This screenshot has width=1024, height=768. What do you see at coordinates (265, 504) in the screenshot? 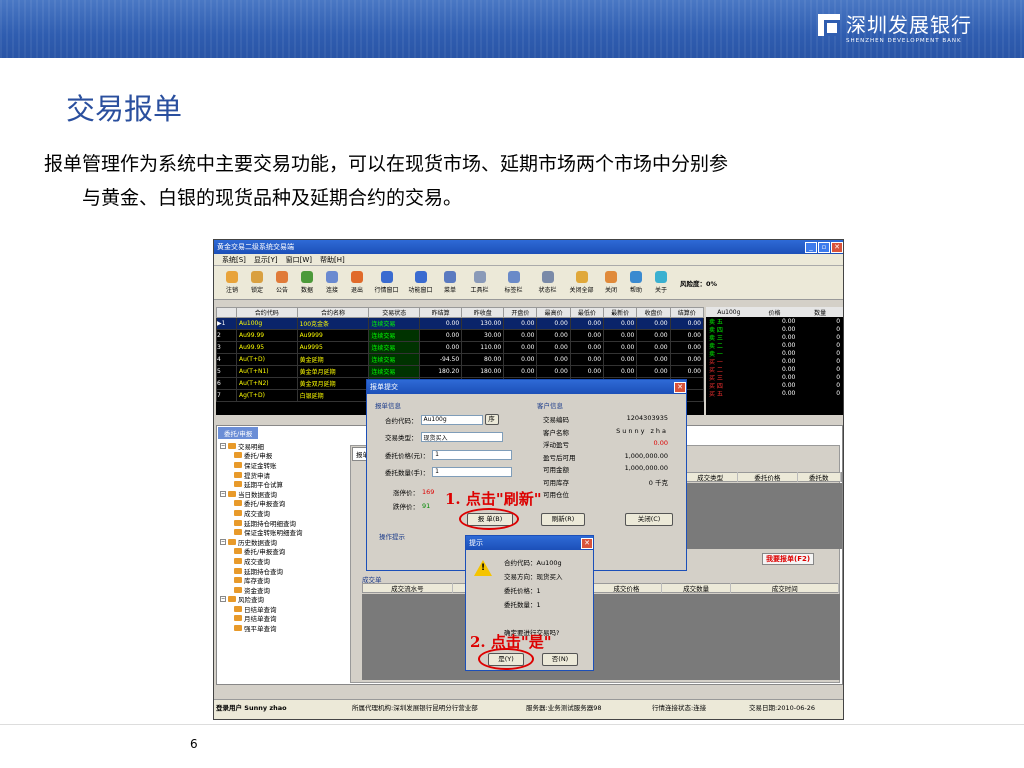
I see `tree-node-label: 委托/申报查询` at bounding box center [265, 504].